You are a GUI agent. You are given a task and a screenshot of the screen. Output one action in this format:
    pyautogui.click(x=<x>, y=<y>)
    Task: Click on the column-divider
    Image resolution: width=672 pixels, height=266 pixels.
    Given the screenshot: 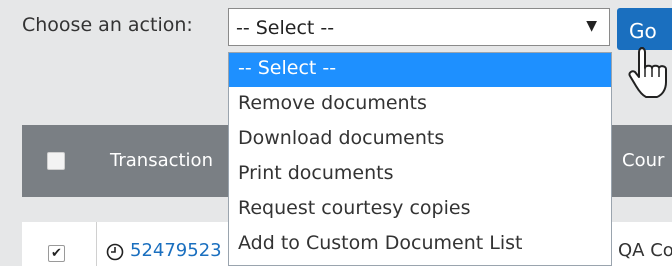 What is the action you would take?
    pyautogui.click(x=96, y=244)
    